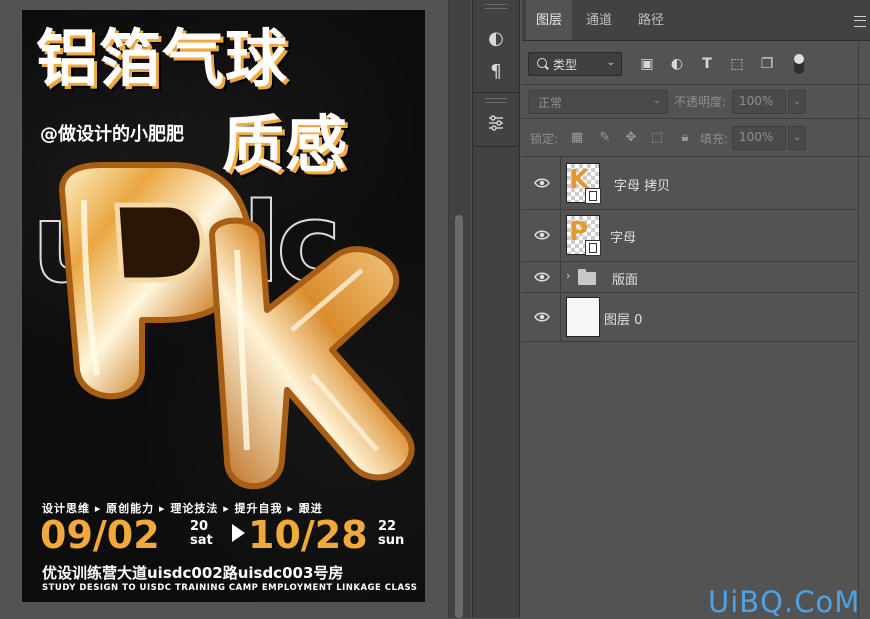 The image size is (870, 619). Describe the element at coordinates (623, 236) in the screenshot. I see `layer-name: 字母` at that location.